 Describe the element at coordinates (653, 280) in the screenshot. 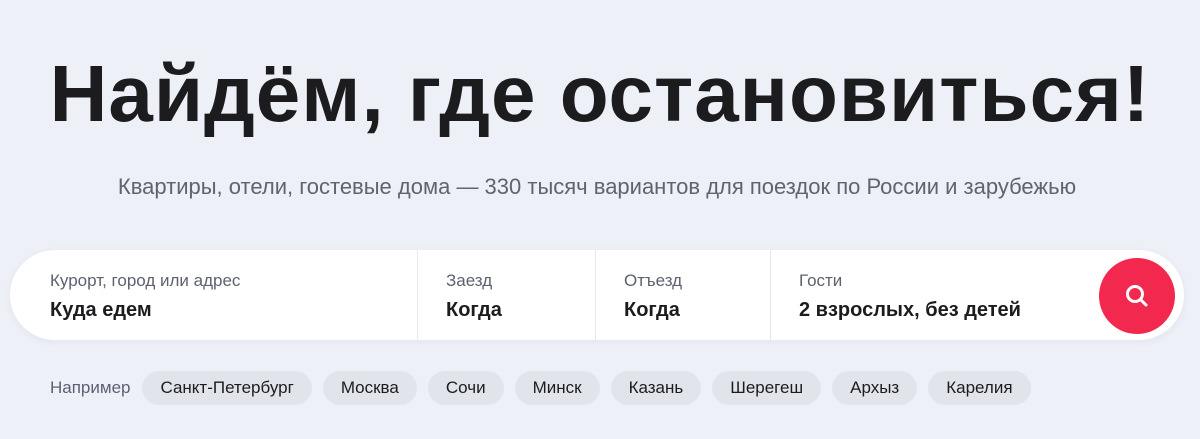

I see `checkout-label: Отъезд` at that location.